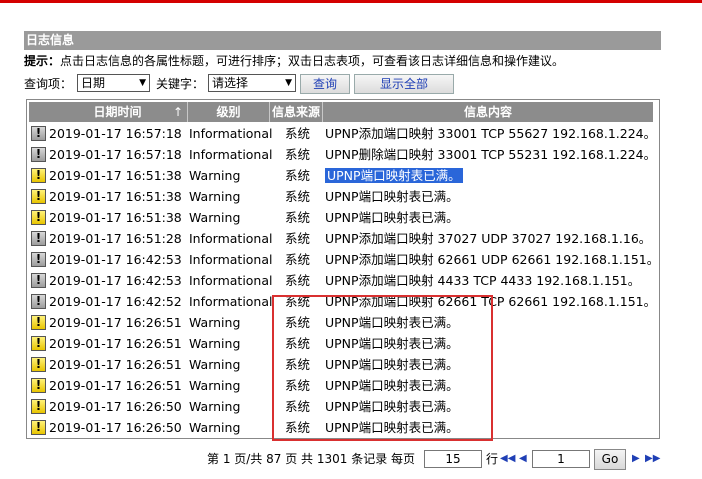 This screenshot has width=702, height=479. Describe the element at coordinates (115, 238) in the screenshot. I see `row-datetime: 2019-01-17 16:51:28` at that location.